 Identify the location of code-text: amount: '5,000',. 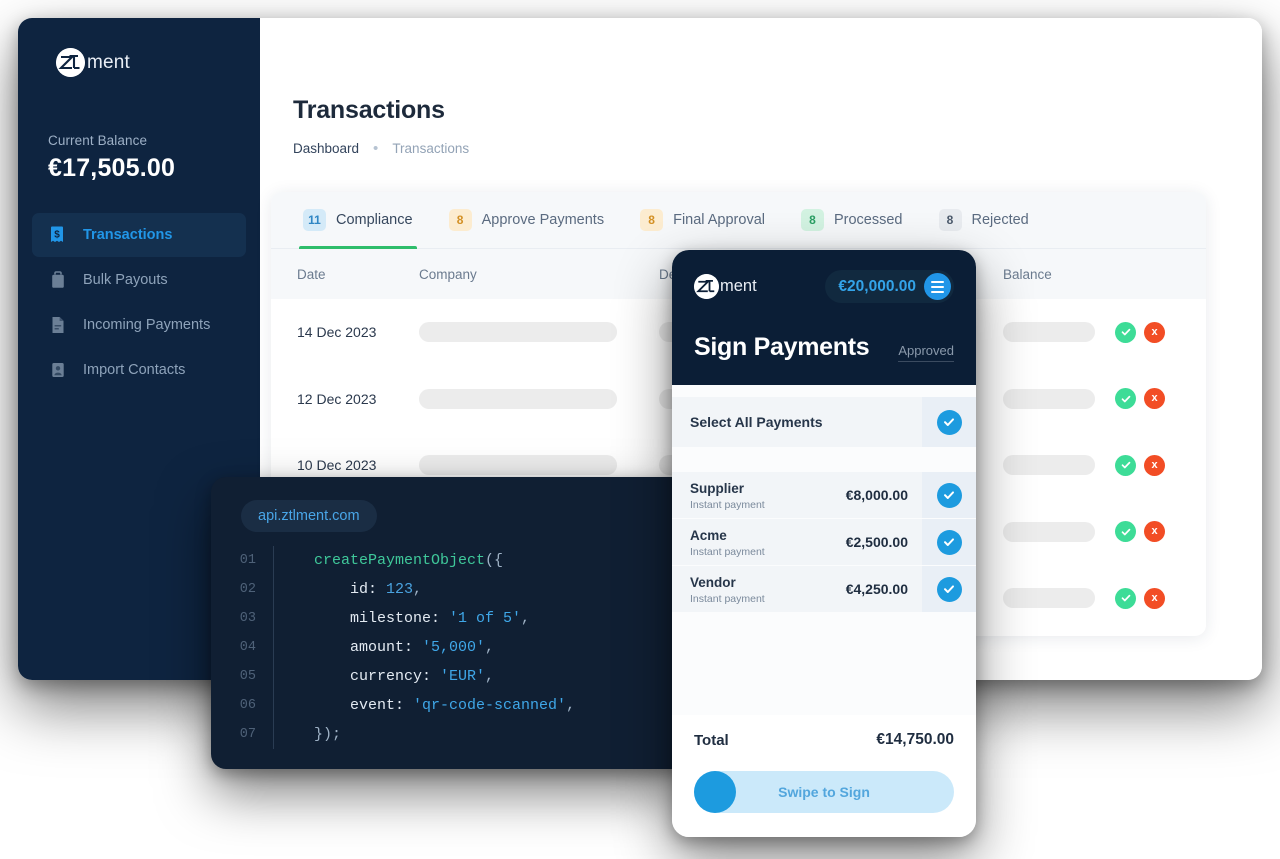
(404, 647).